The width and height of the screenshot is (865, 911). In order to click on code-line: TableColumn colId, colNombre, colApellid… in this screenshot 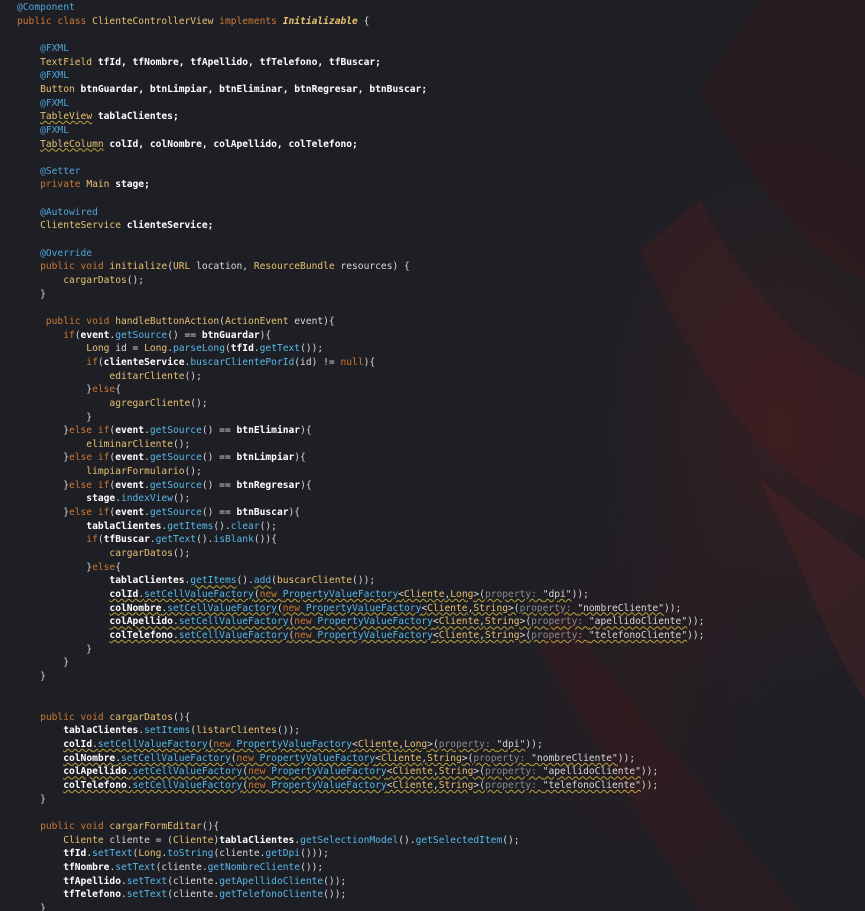, I will do `click(187, 144)`.